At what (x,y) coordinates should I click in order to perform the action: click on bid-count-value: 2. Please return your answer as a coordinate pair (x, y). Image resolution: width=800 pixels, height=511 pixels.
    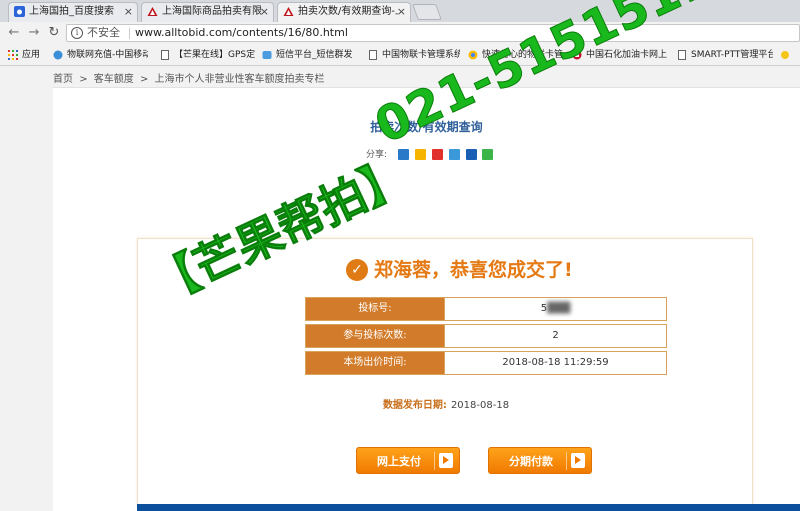
    Looking at the image, I should click on (555, 336).